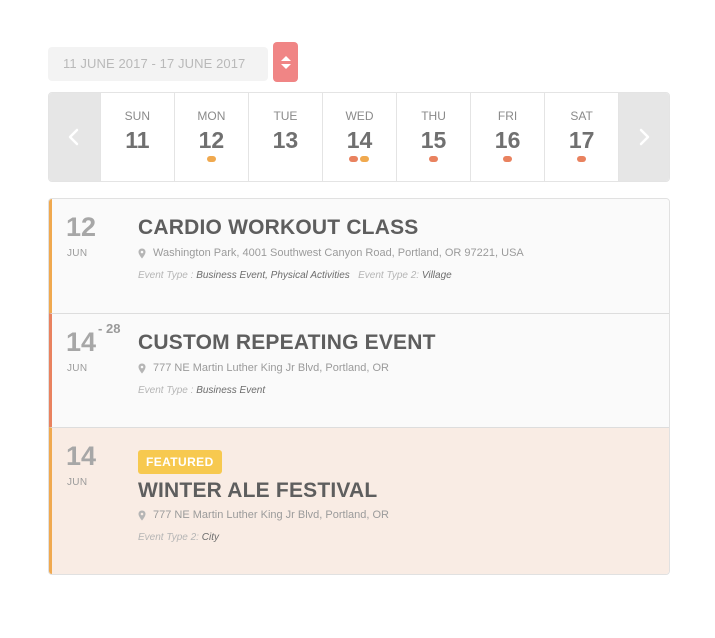 This screenshot has width=715, height=638. I want to click on event-day: 14, so click(81, 456).